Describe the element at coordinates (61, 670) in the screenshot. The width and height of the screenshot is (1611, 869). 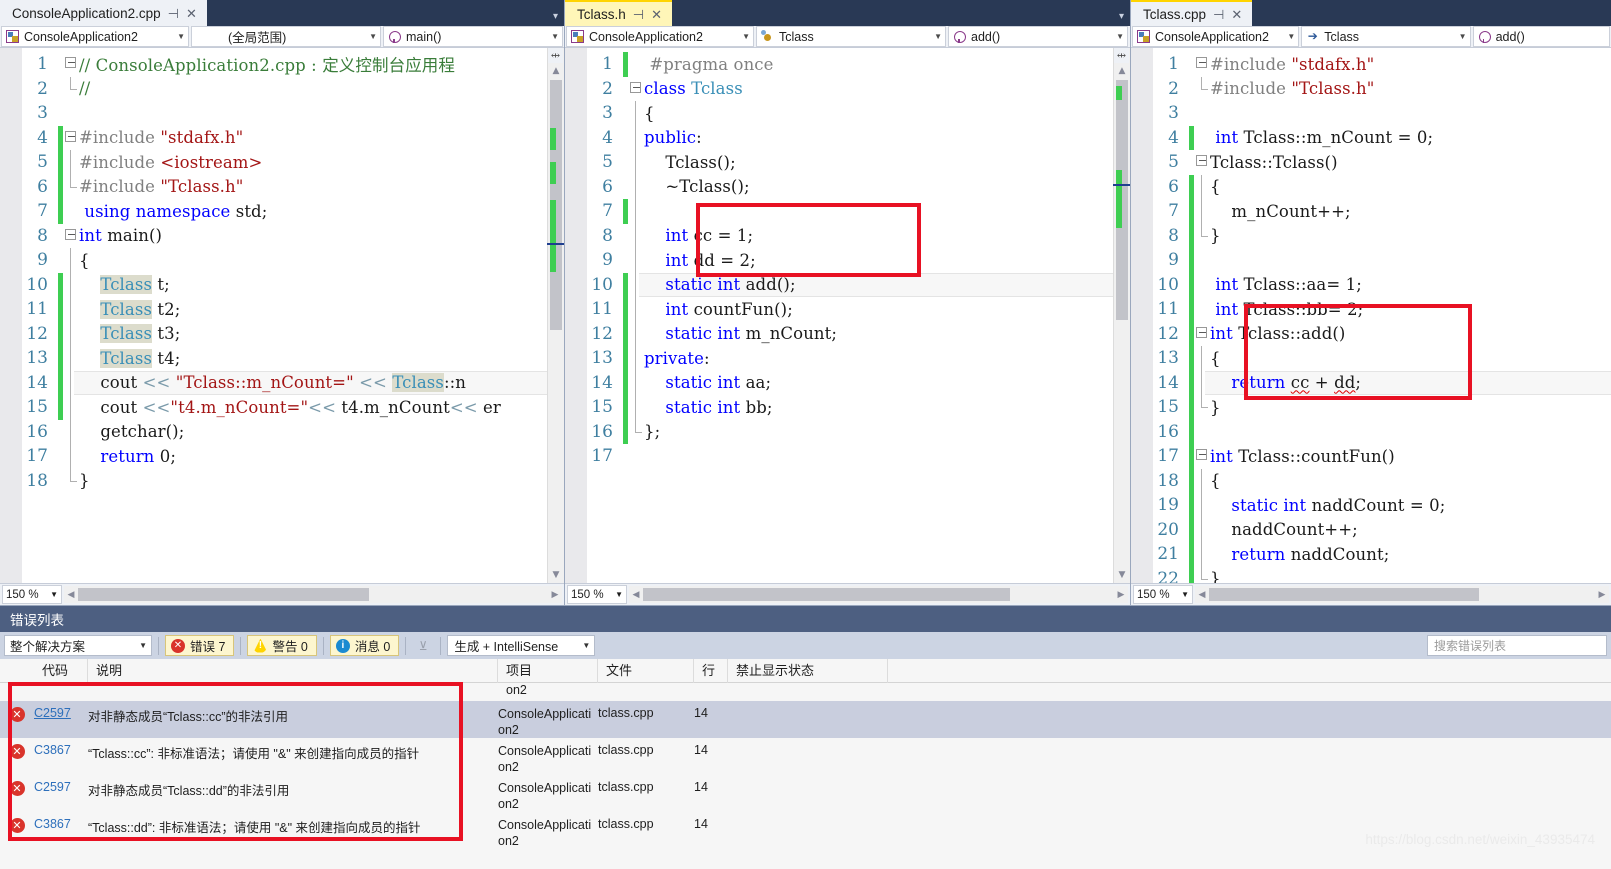
I see `header-code: 代码` at that location.